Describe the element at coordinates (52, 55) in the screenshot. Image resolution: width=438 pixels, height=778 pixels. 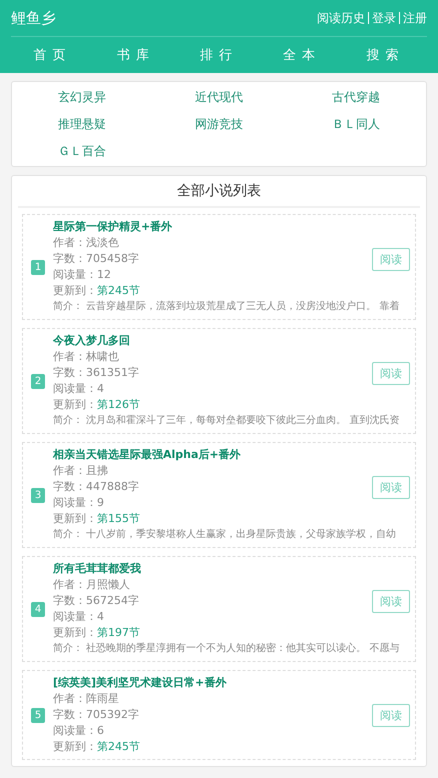
I see `nav-item: 首页` at that location.